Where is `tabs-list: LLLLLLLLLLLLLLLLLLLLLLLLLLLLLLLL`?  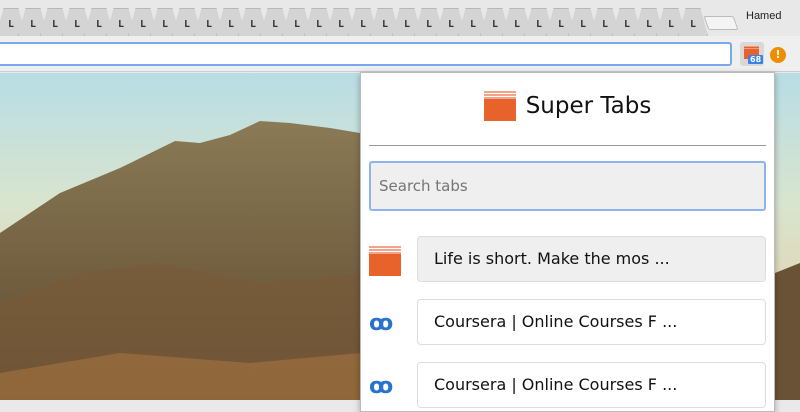 tabs-list: LLLLLLLLLLLLLLLLLLLLLLLLLLLLLLLL is located at coordinates (352, 22).